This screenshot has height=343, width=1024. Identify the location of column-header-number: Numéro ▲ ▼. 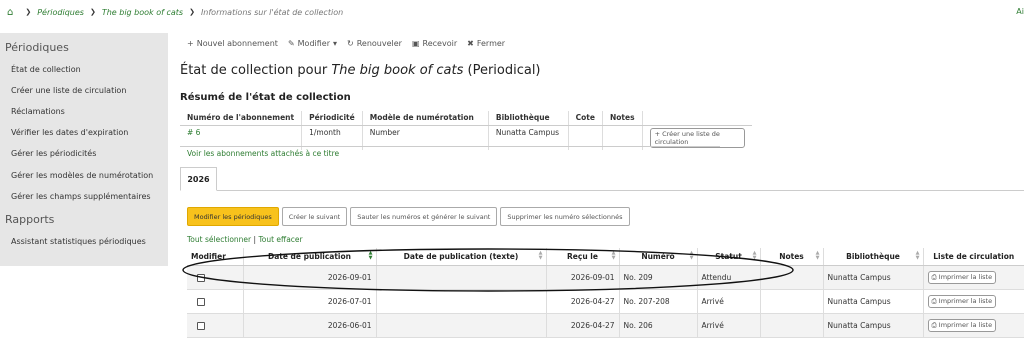
(658, 257).